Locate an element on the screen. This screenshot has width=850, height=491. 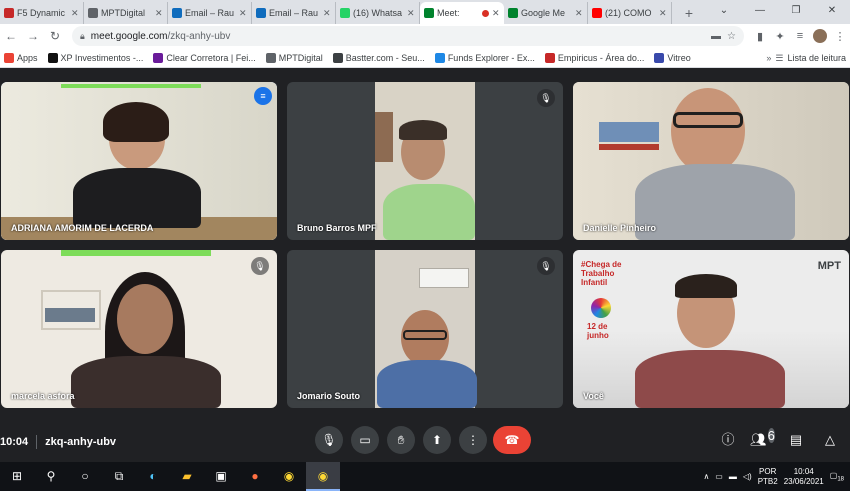
volume-icon: ◁) is located at coordinates (747, 476).